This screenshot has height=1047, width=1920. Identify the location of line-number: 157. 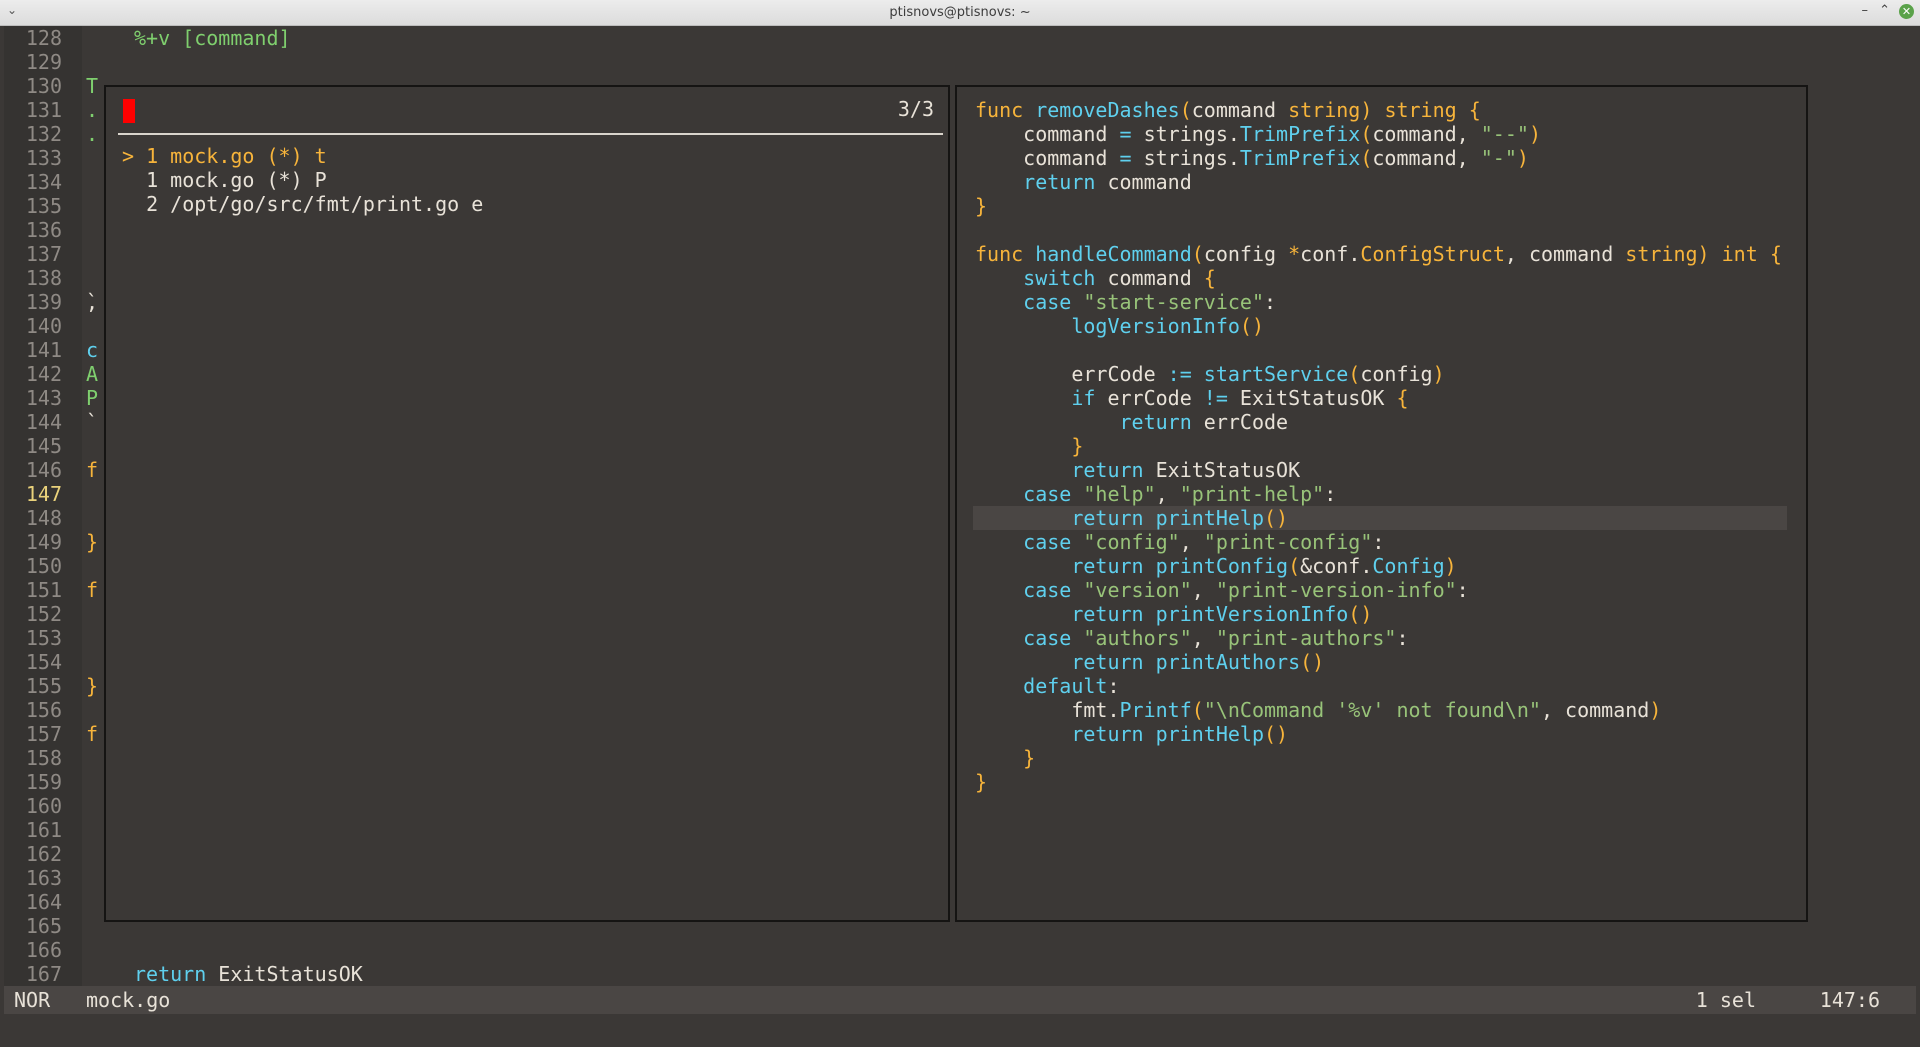
(43, 734).